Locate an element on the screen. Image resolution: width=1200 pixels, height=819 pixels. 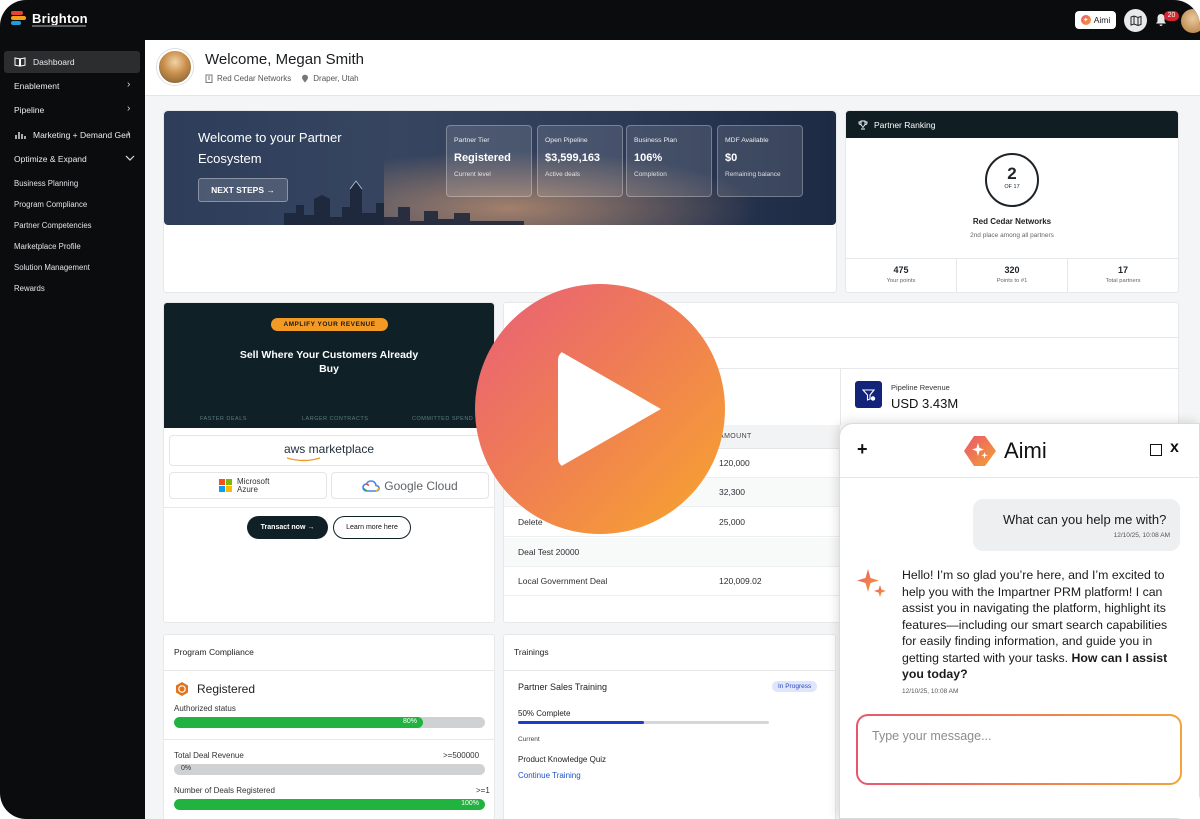
stat-sub: Current level is located at coordinates (472, 174).